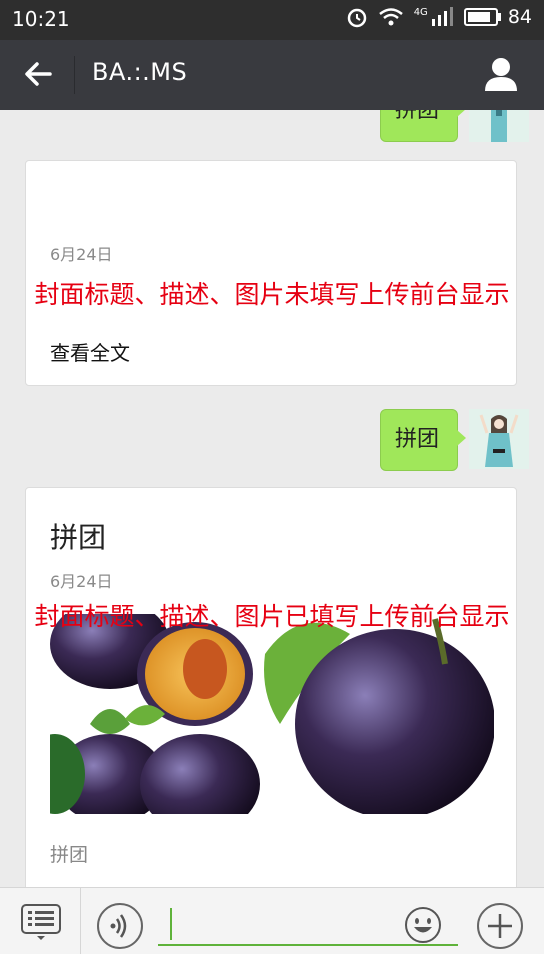  Describe the element at coordinates (38, 74) in the screenshot. I see `back-arrow-icon` at that location.